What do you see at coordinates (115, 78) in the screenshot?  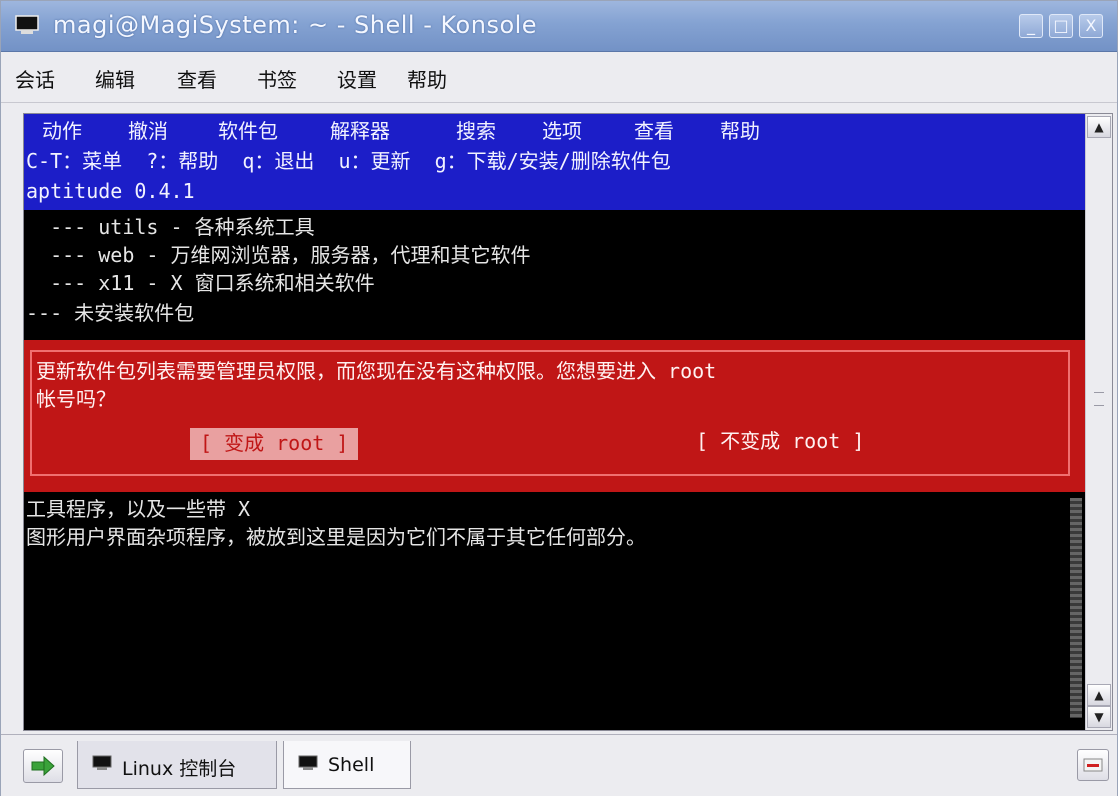 I see `menu-edit: 编辑` at bounding box center [115, 78].